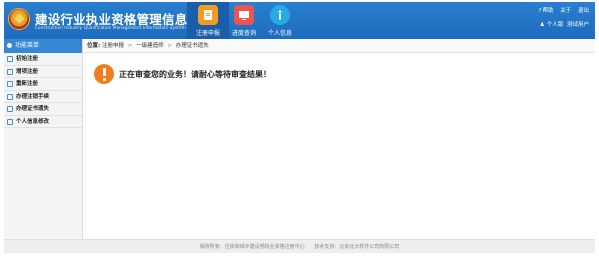  What do you see at coordinates (27, 59) in the screenshot?
I see `sidebar-item-label: 初始注册` at bounding box center [27, 59].